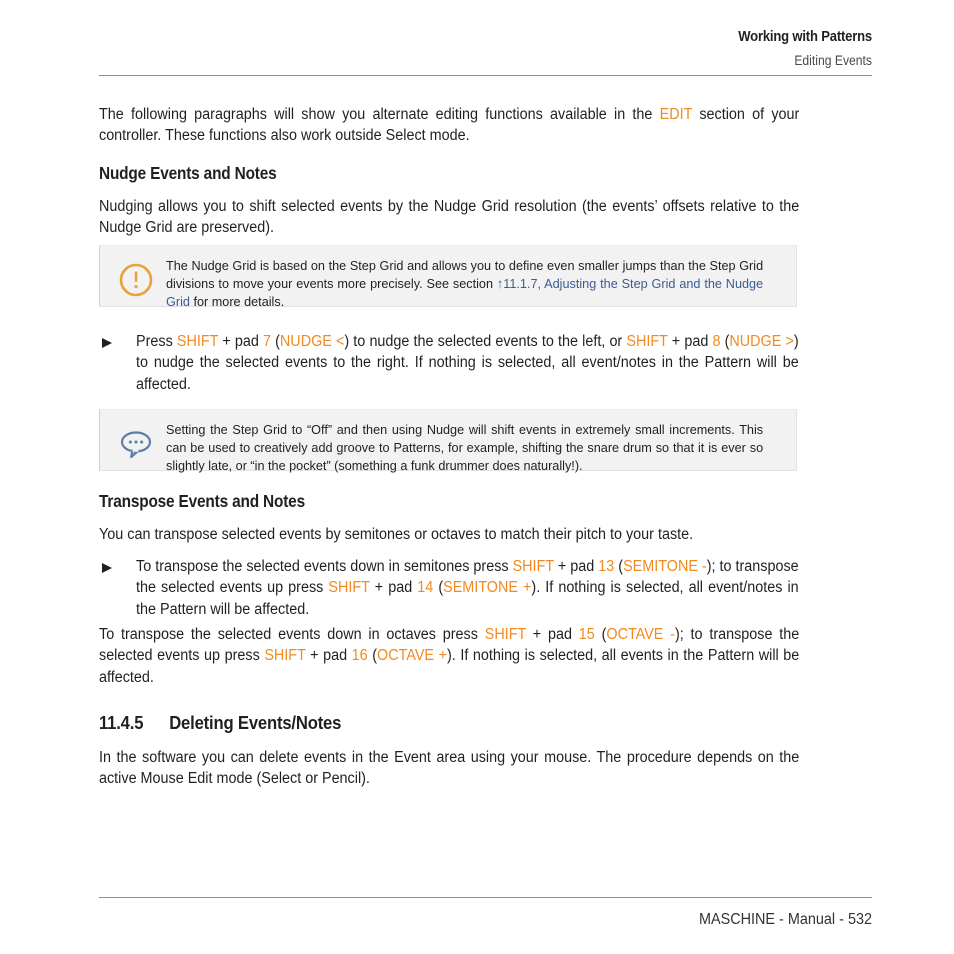  I want to click on octave-pad-15: 15, so click(586, 634).